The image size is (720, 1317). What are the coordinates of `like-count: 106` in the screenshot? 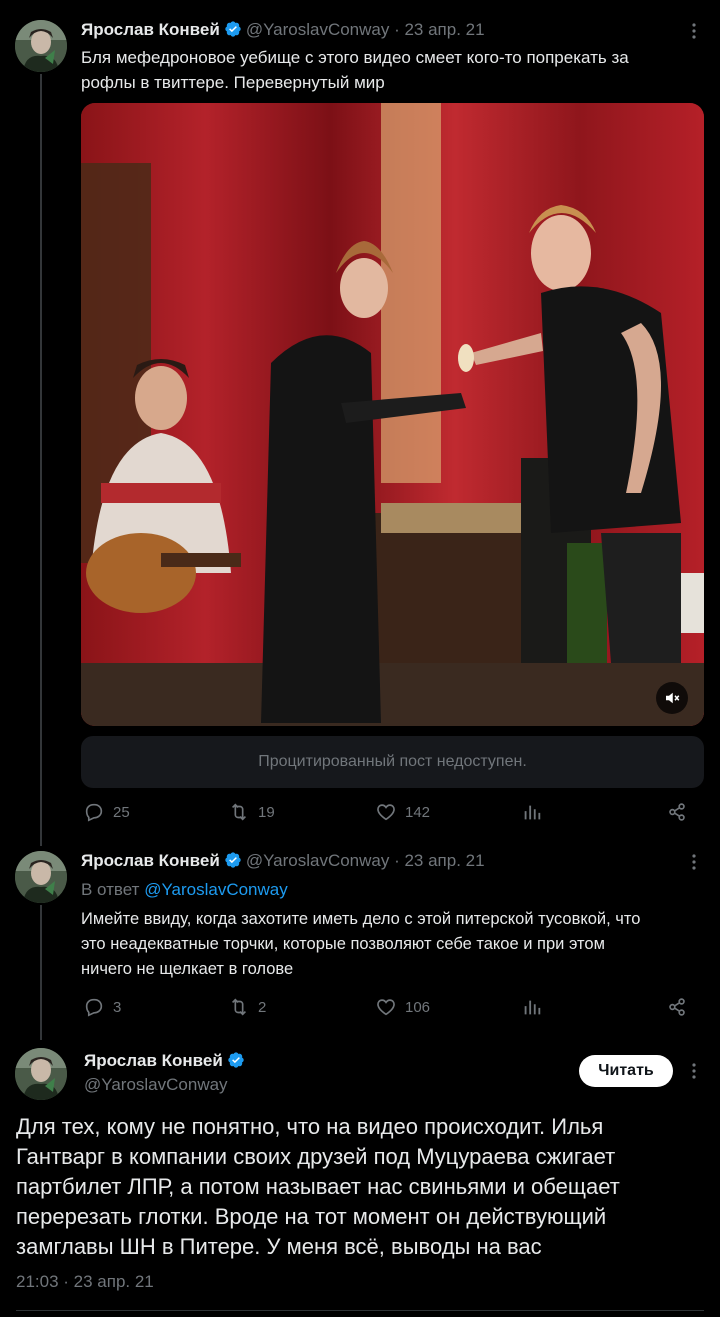 It's located at (418, 1007).